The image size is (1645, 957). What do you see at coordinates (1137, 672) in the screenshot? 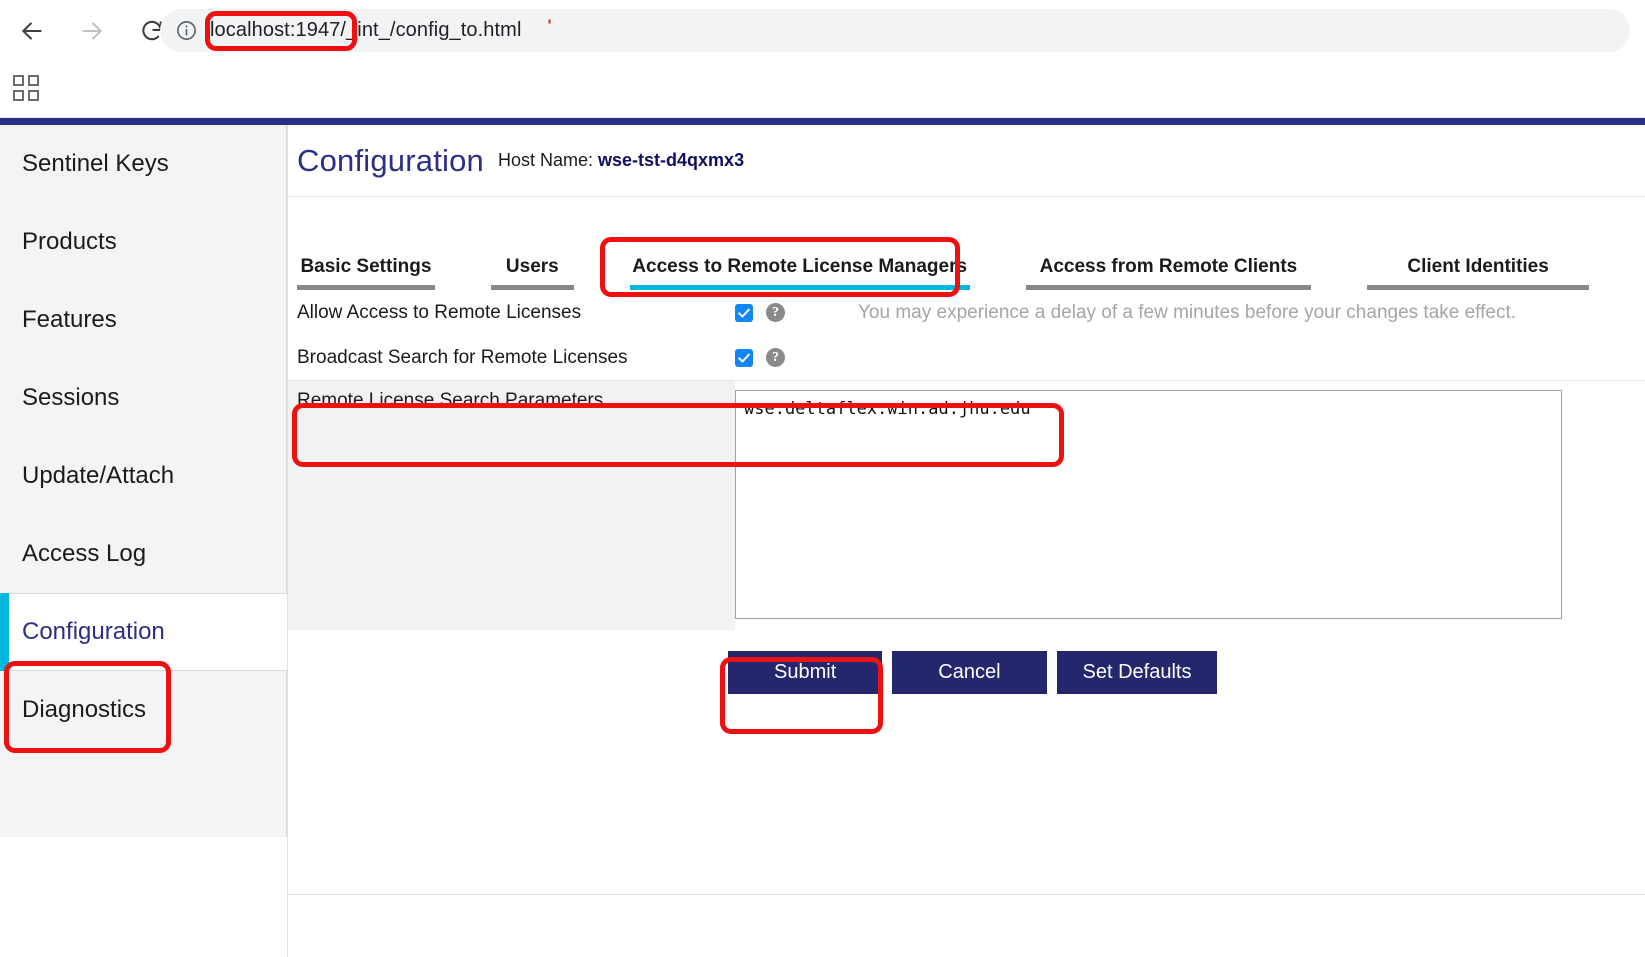
I see `set-defaults-button: Set Defaults` at bounding box center [1137, 672].